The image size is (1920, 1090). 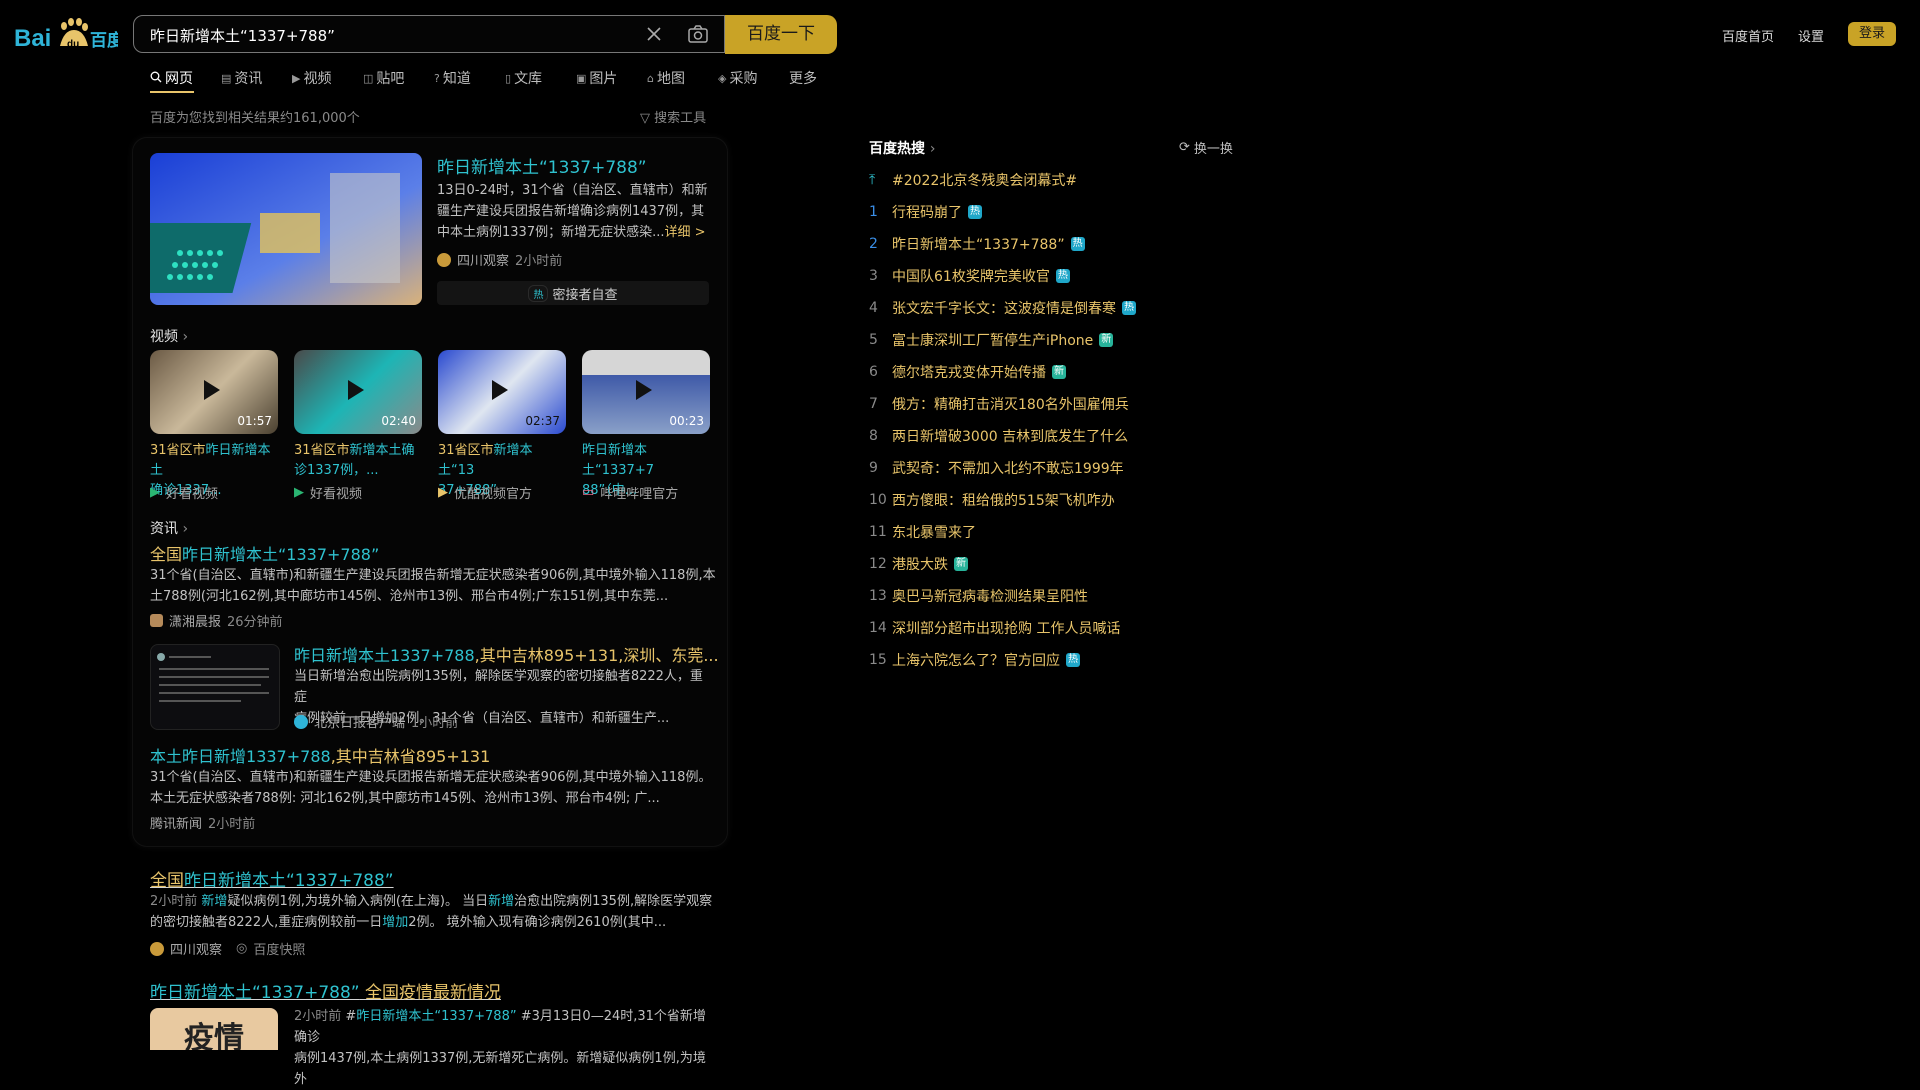 I want to click on hot-title: 中国队61枚奖牌完美收官, so click(x=971, y=277).